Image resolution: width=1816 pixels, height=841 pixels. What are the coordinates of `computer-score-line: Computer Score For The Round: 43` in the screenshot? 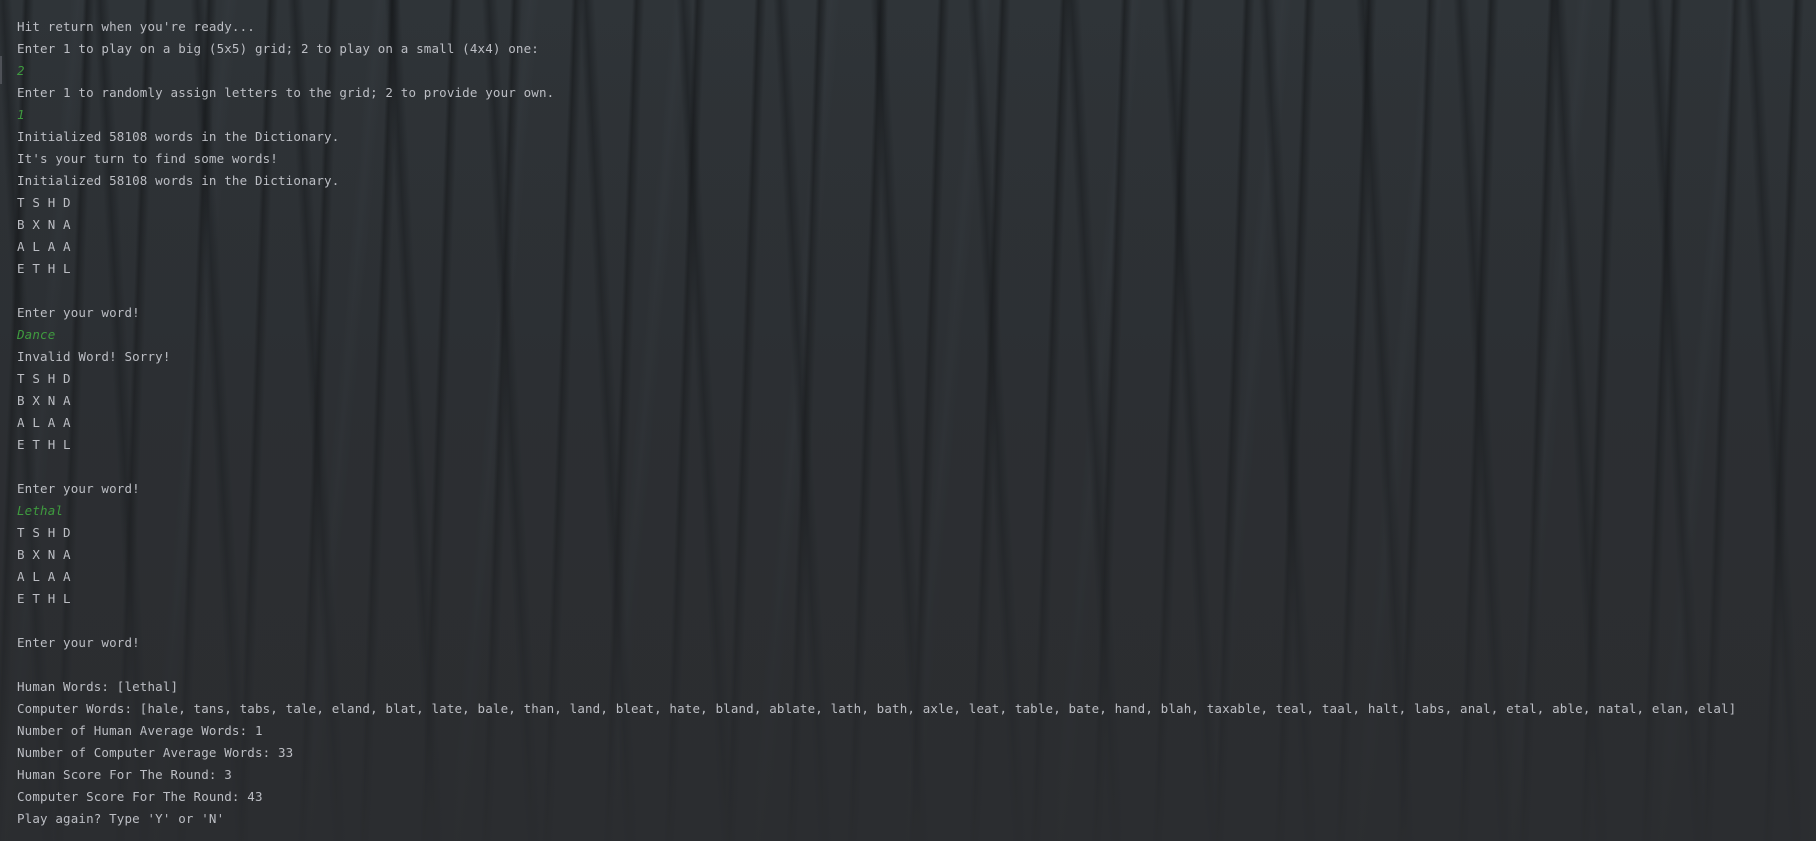 It's located at (140, 796).